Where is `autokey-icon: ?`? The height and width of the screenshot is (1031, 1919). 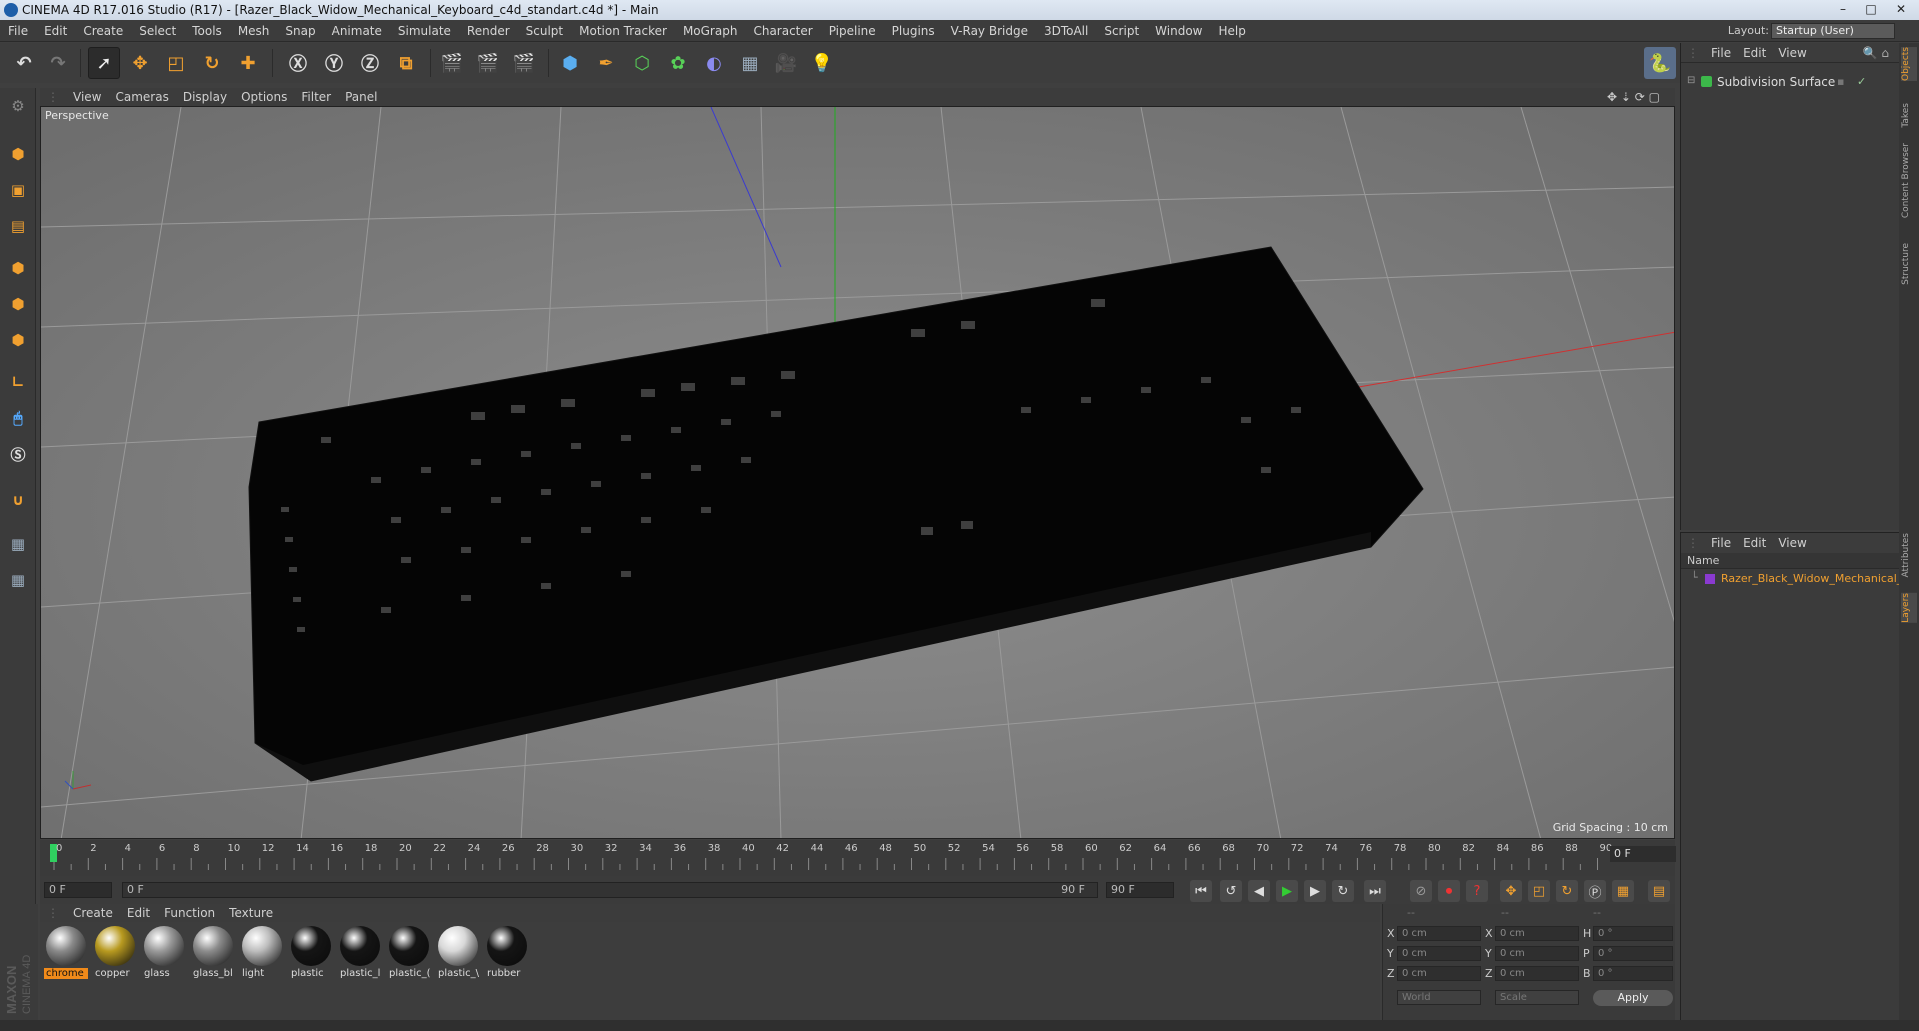 autokey-icon: ? is located at coordinates (1477, 891).